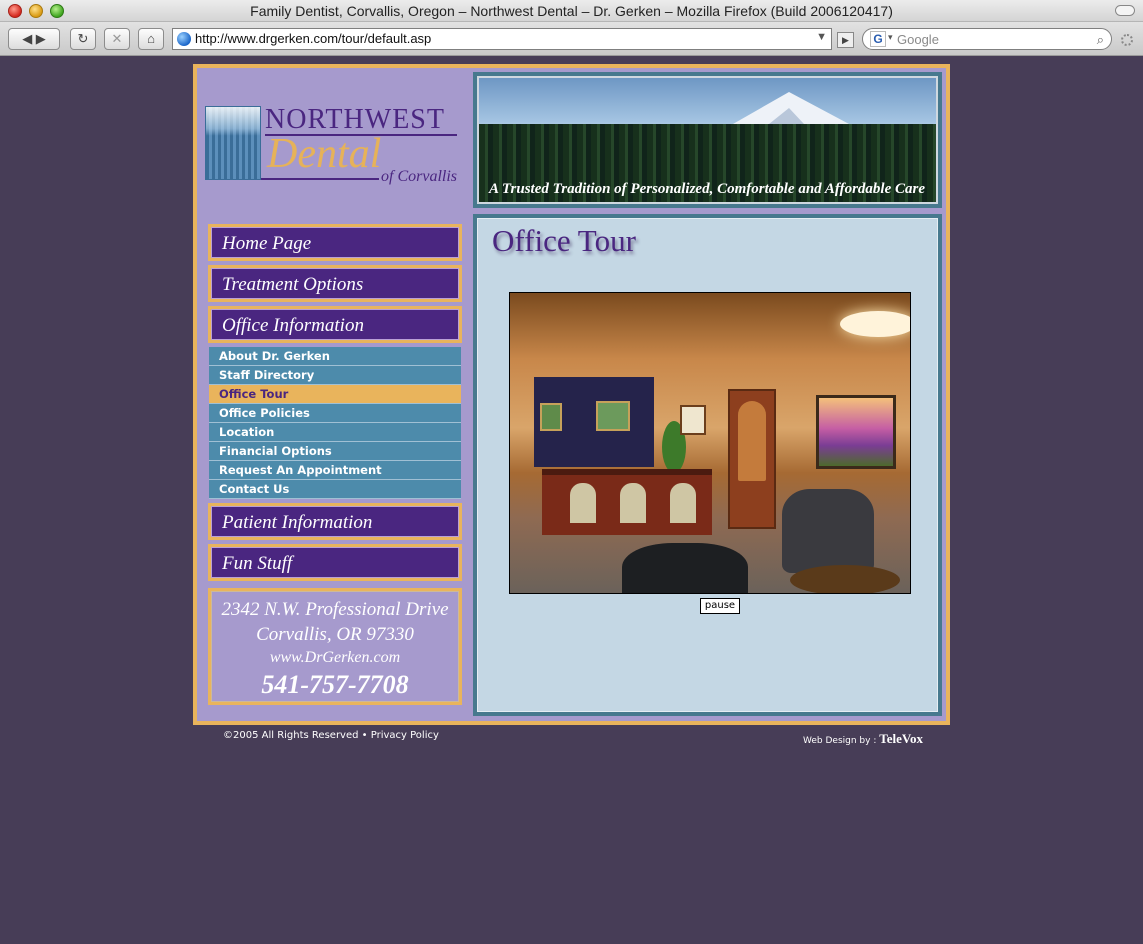 This screenshot has height=944, width=1143. I want to click on search-engine-icon: G, so click(878, 39).